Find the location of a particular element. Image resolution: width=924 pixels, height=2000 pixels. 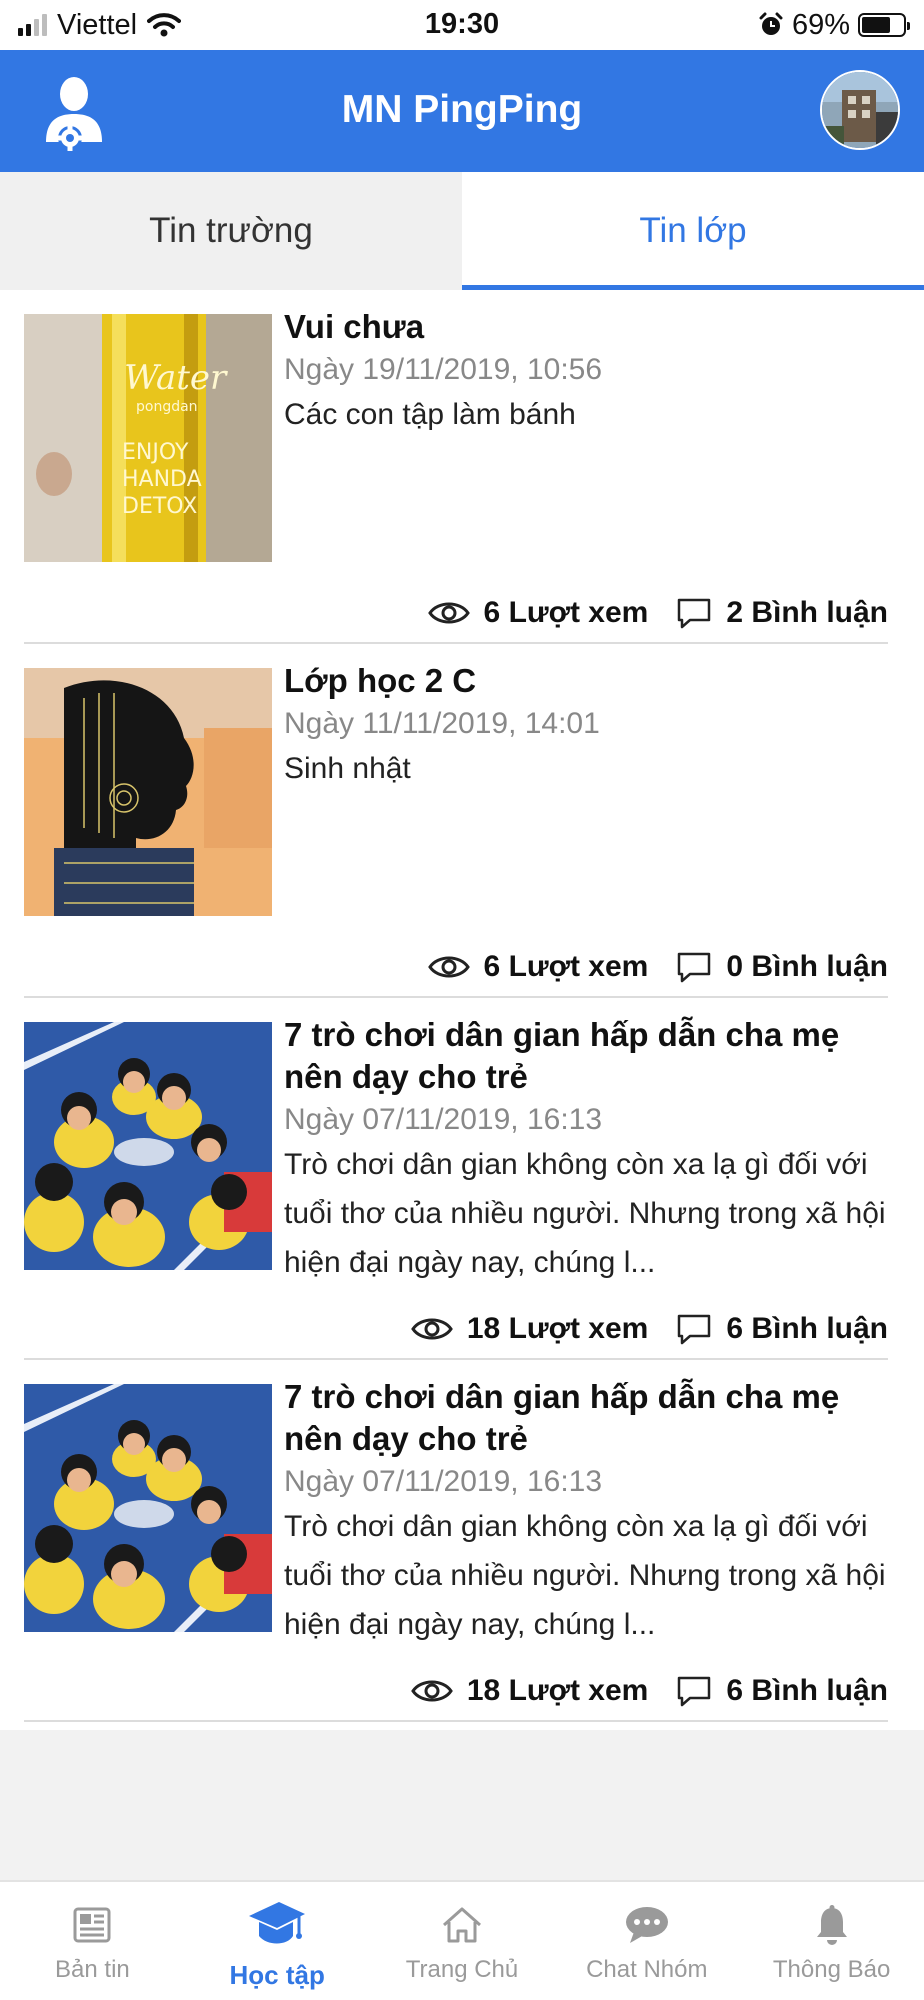

nav-item-chat-nhom: Chat Nhóm is located at coordinates (646, 1941).